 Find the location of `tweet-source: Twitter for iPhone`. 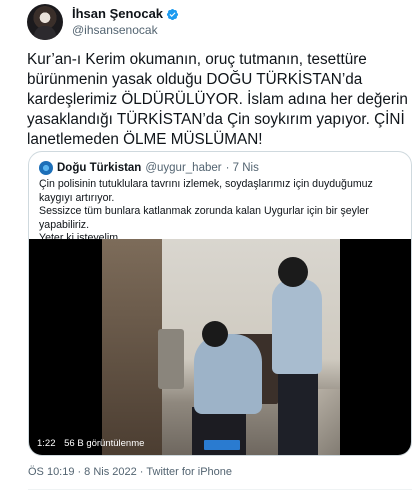

tweet-source: Twitter for iPhone is located at coordinates (189, 472).